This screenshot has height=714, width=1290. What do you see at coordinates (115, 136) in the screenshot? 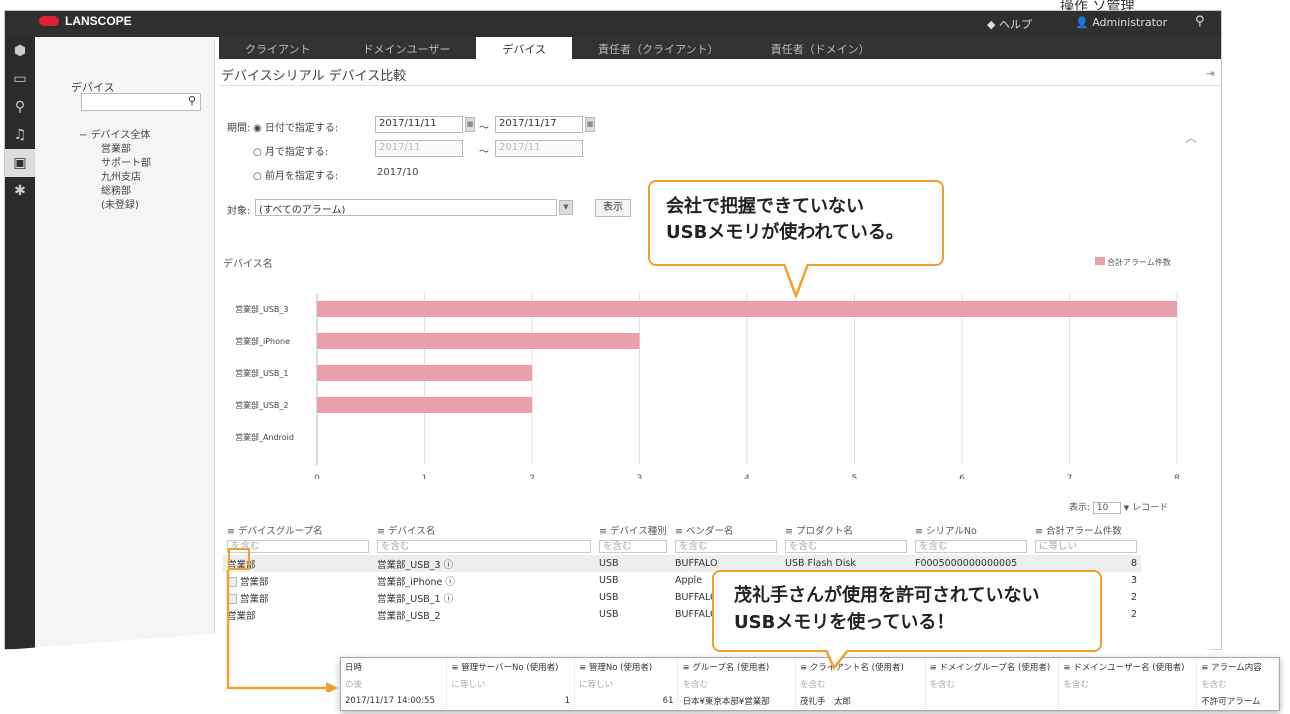
I see `tree-root: − デバイス全体` at bounding box center [115, 136].